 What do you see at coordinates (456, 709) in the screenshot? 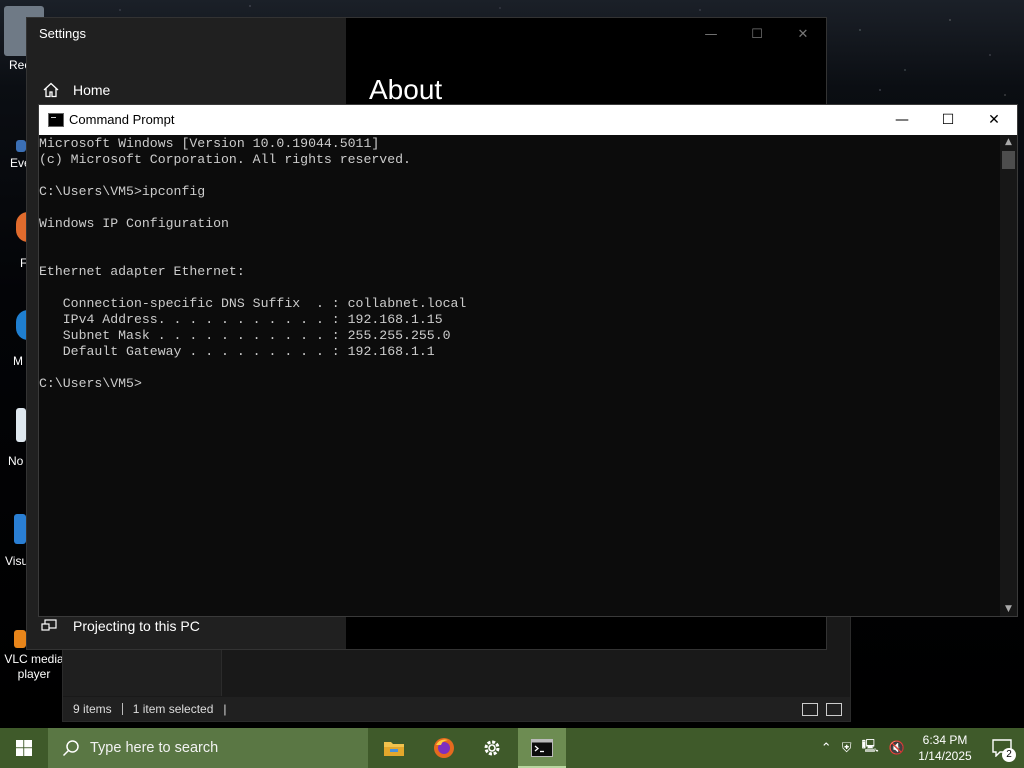
I see `status-bar: 9 items 1 item selected |` at bounding box center [456, 709].